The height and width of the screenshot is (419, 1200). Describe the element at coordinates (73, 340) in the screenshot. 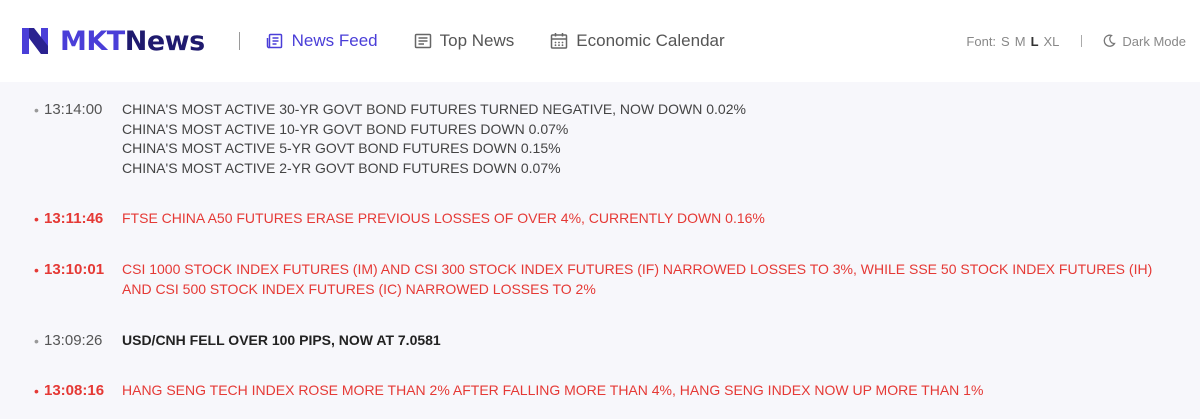

I see `news-time: 13:09:26` at that location.